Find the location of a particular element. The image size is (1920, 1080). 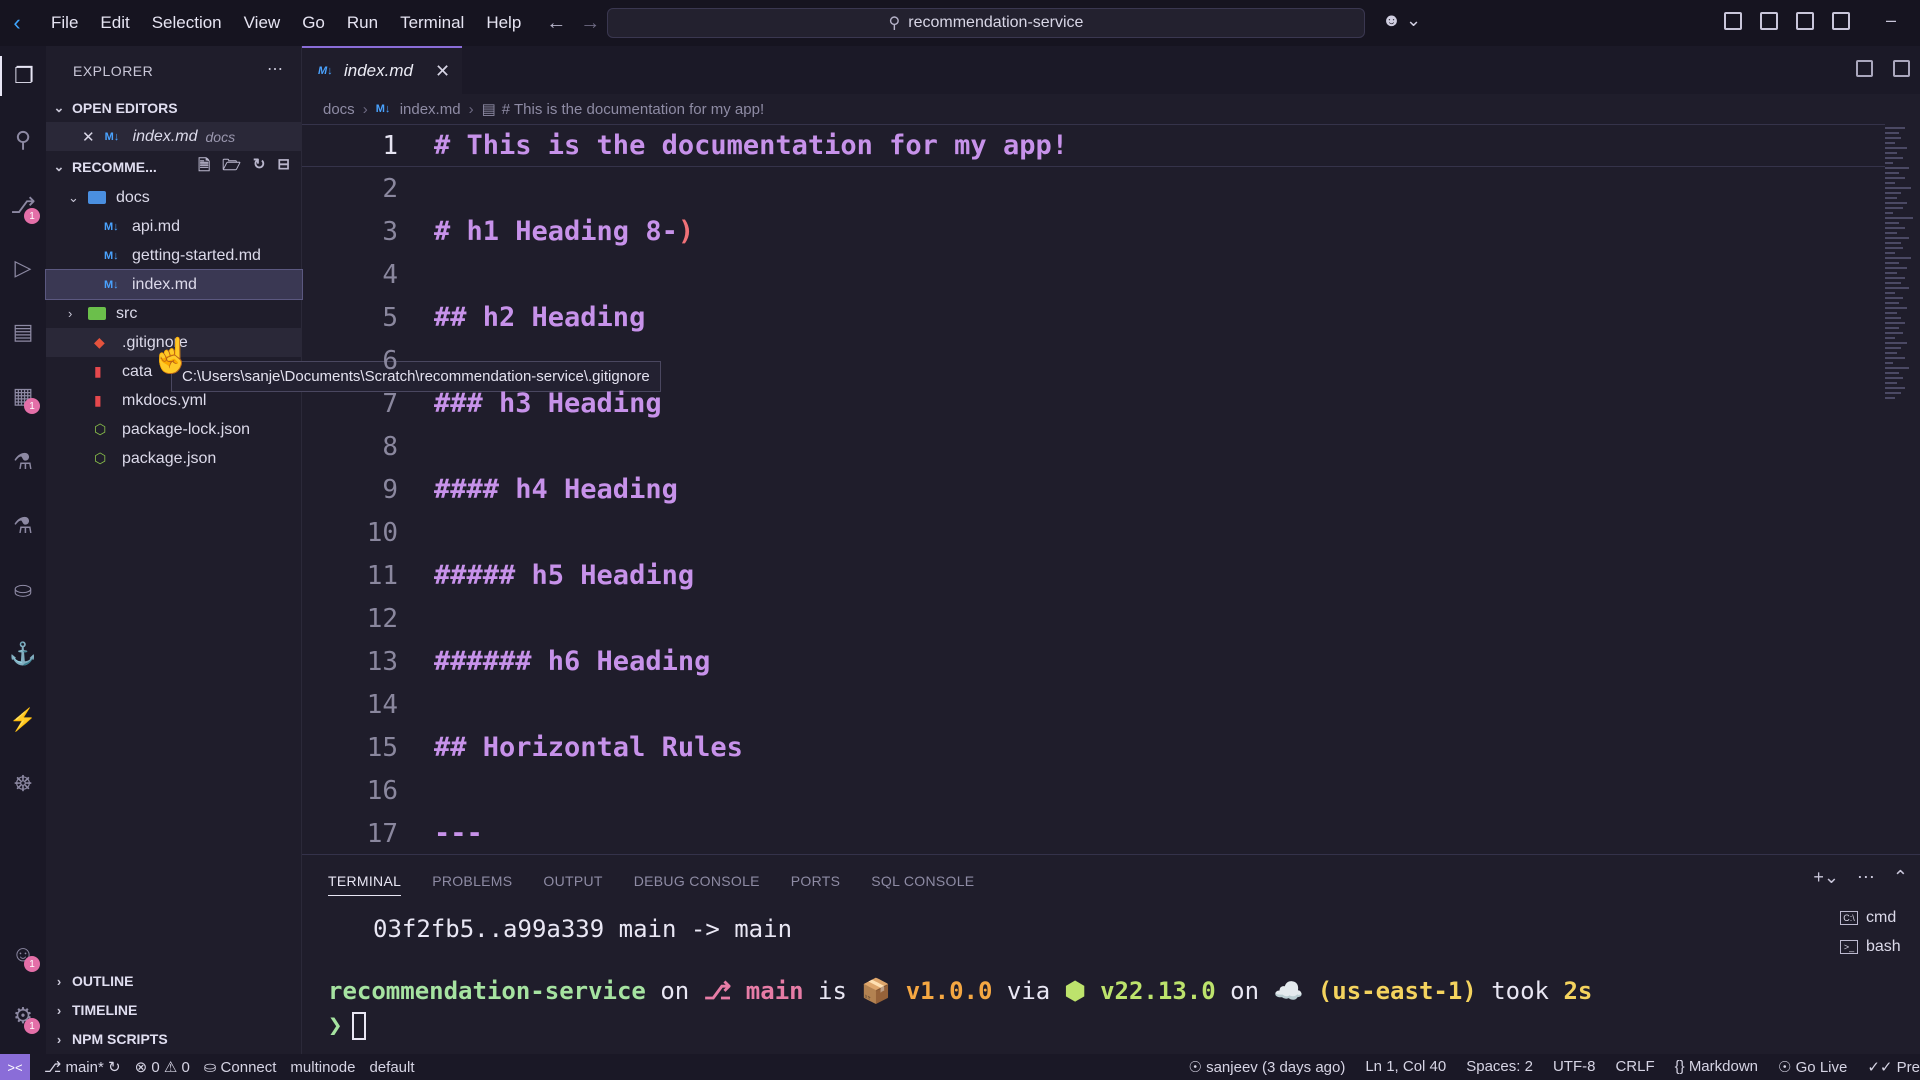

line-ending: CRLF is located at coordinates (1634, 1067).